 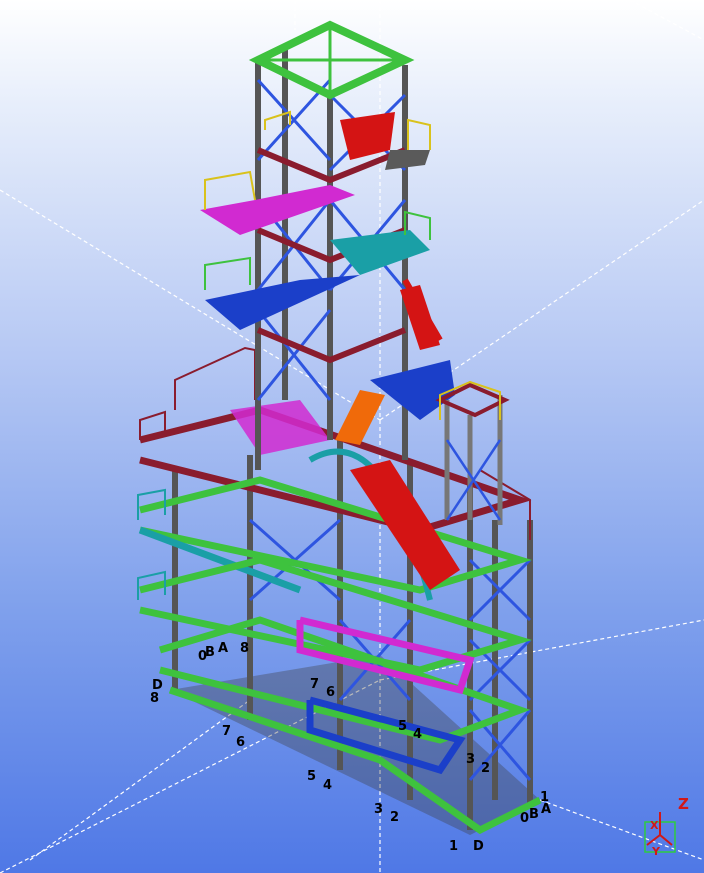 What do you see at coordinates (315, 684) in the screenshot?
I see `grid-label-mid-7: 7` at bounding box center [315, 684].